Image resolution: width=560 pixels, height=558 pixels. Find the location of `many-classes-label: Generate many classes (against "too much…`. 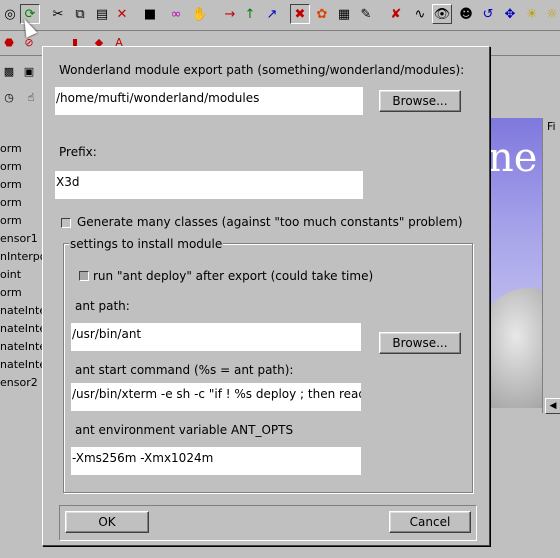

many-classes-label: Generate many classes (against "too much… is located at coordinates (270, 222).